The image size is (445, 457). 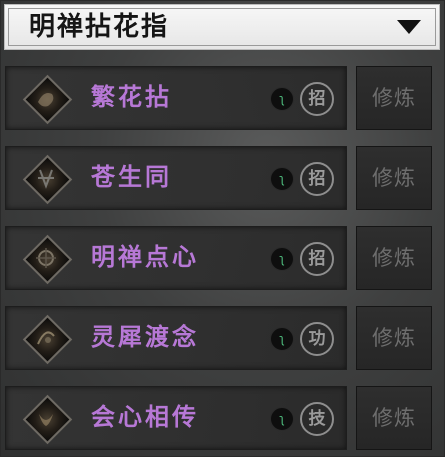 I want to click on skill-row: 会心相传 ʅ 技, so click(x=176, y=418).